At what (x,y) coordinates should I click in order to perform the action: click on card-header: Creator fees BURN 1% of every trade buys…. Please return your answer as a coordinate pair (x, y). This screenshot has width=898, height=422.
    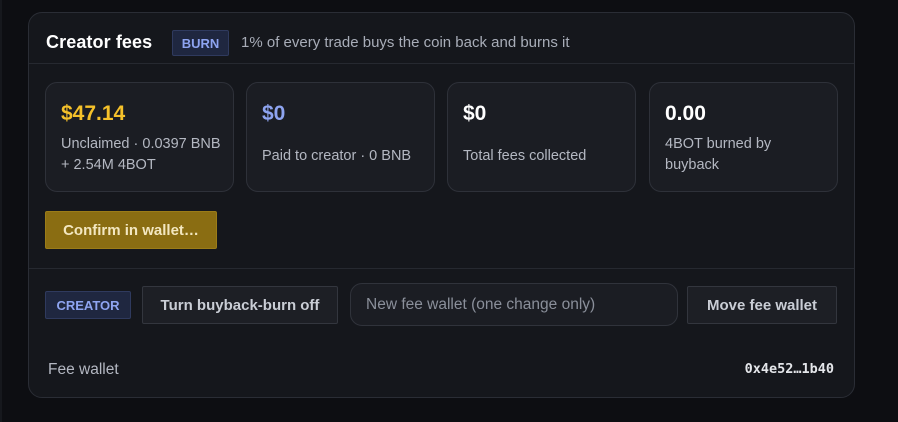
    Looking at the image, I should click on (441, 38).